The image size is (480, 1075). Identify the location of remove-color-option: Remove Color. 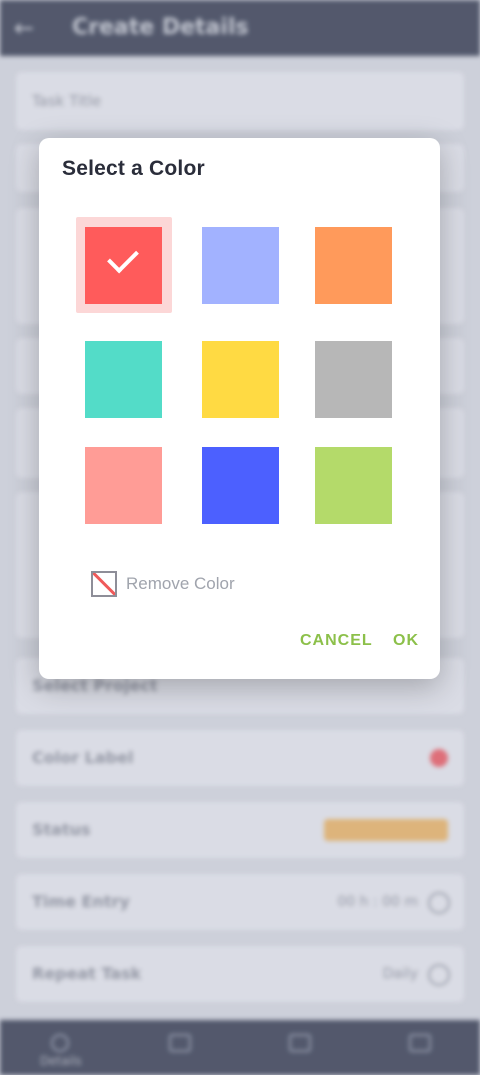
(163, 584).